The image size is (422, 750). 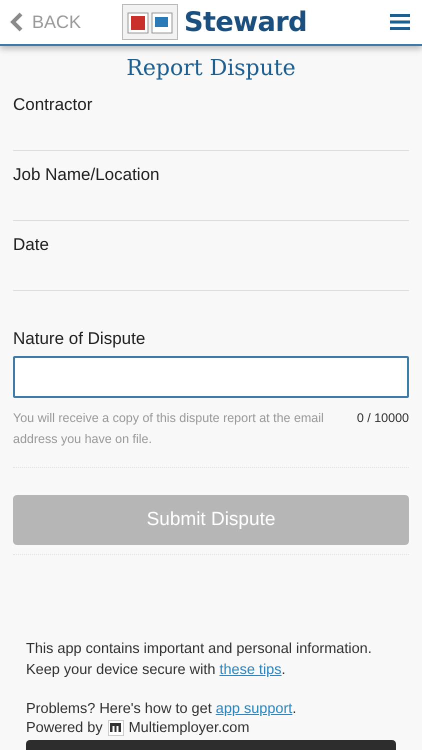 What do you see at coordinates (199, 660) in the screenshot?
I see `footer-text: This app contains important and personal information. Keep your device secure with these tips.` at bounding box center [199, 660].